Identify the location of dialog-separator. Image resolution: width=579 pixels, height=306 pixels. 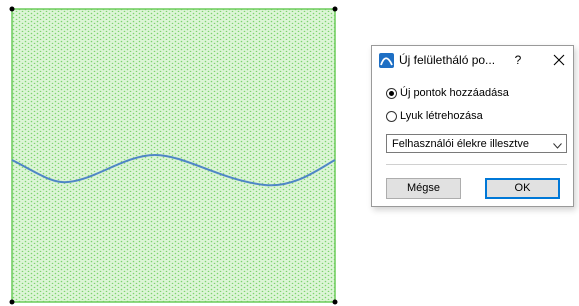
(476, 164).